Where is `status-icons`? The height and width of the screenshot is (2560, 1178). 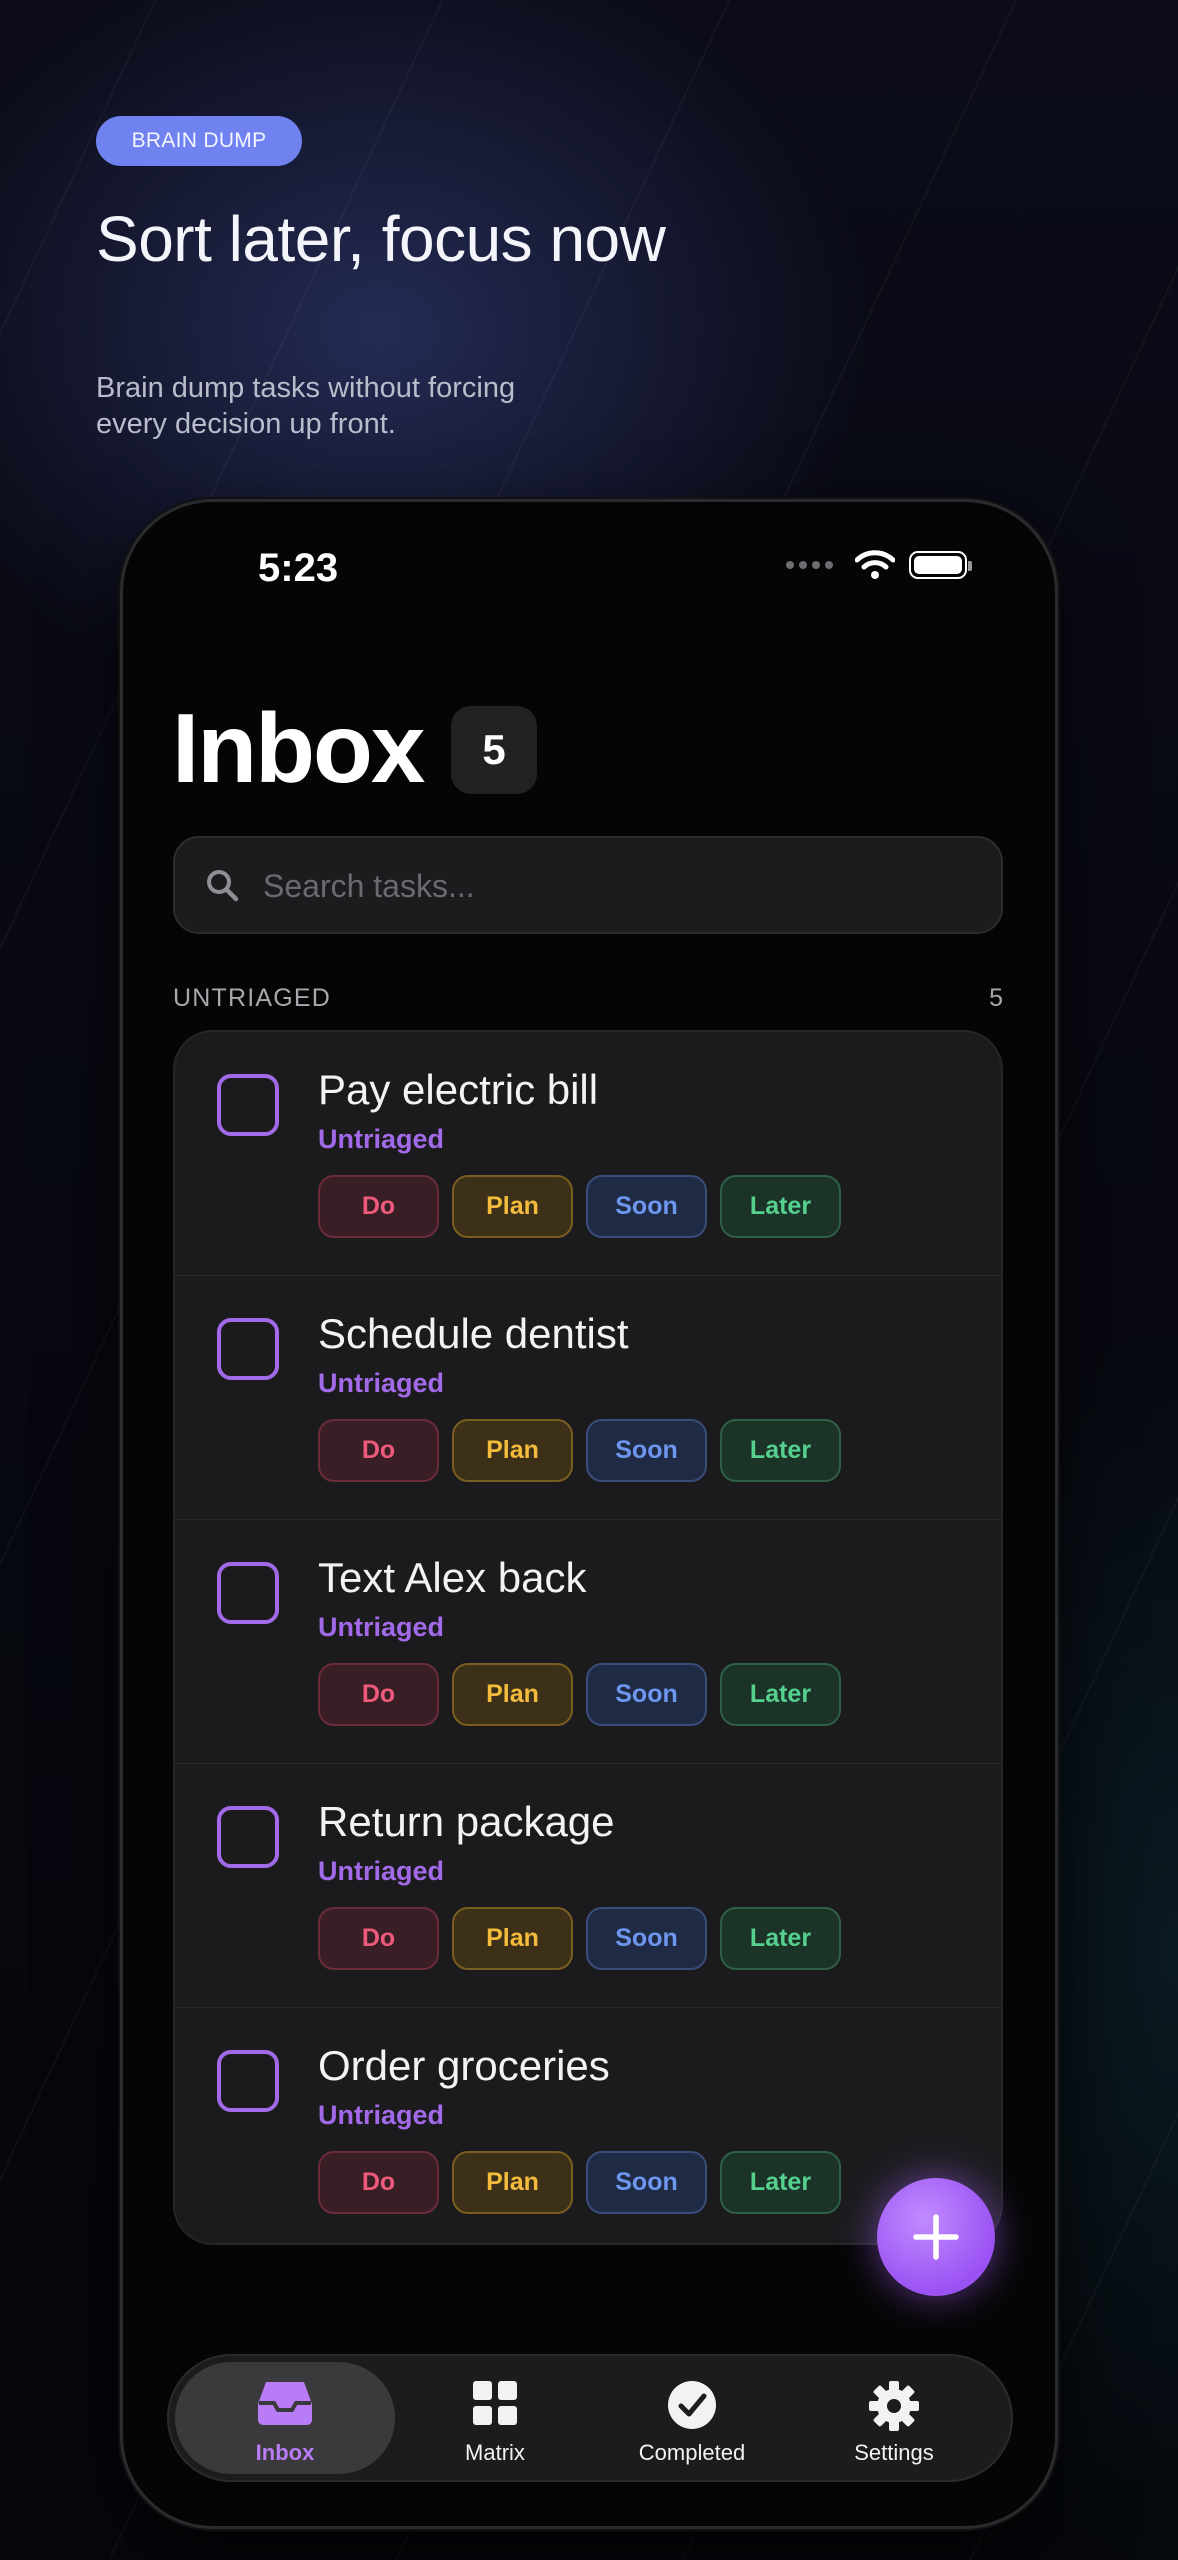
status-icons is located at coordinates (879, 565).